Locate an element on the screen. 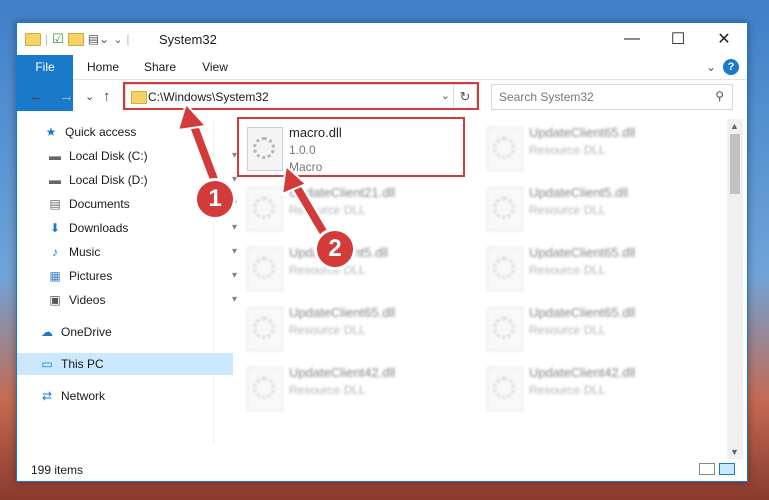  annotation-arrows is located at coordinates (255, 174).